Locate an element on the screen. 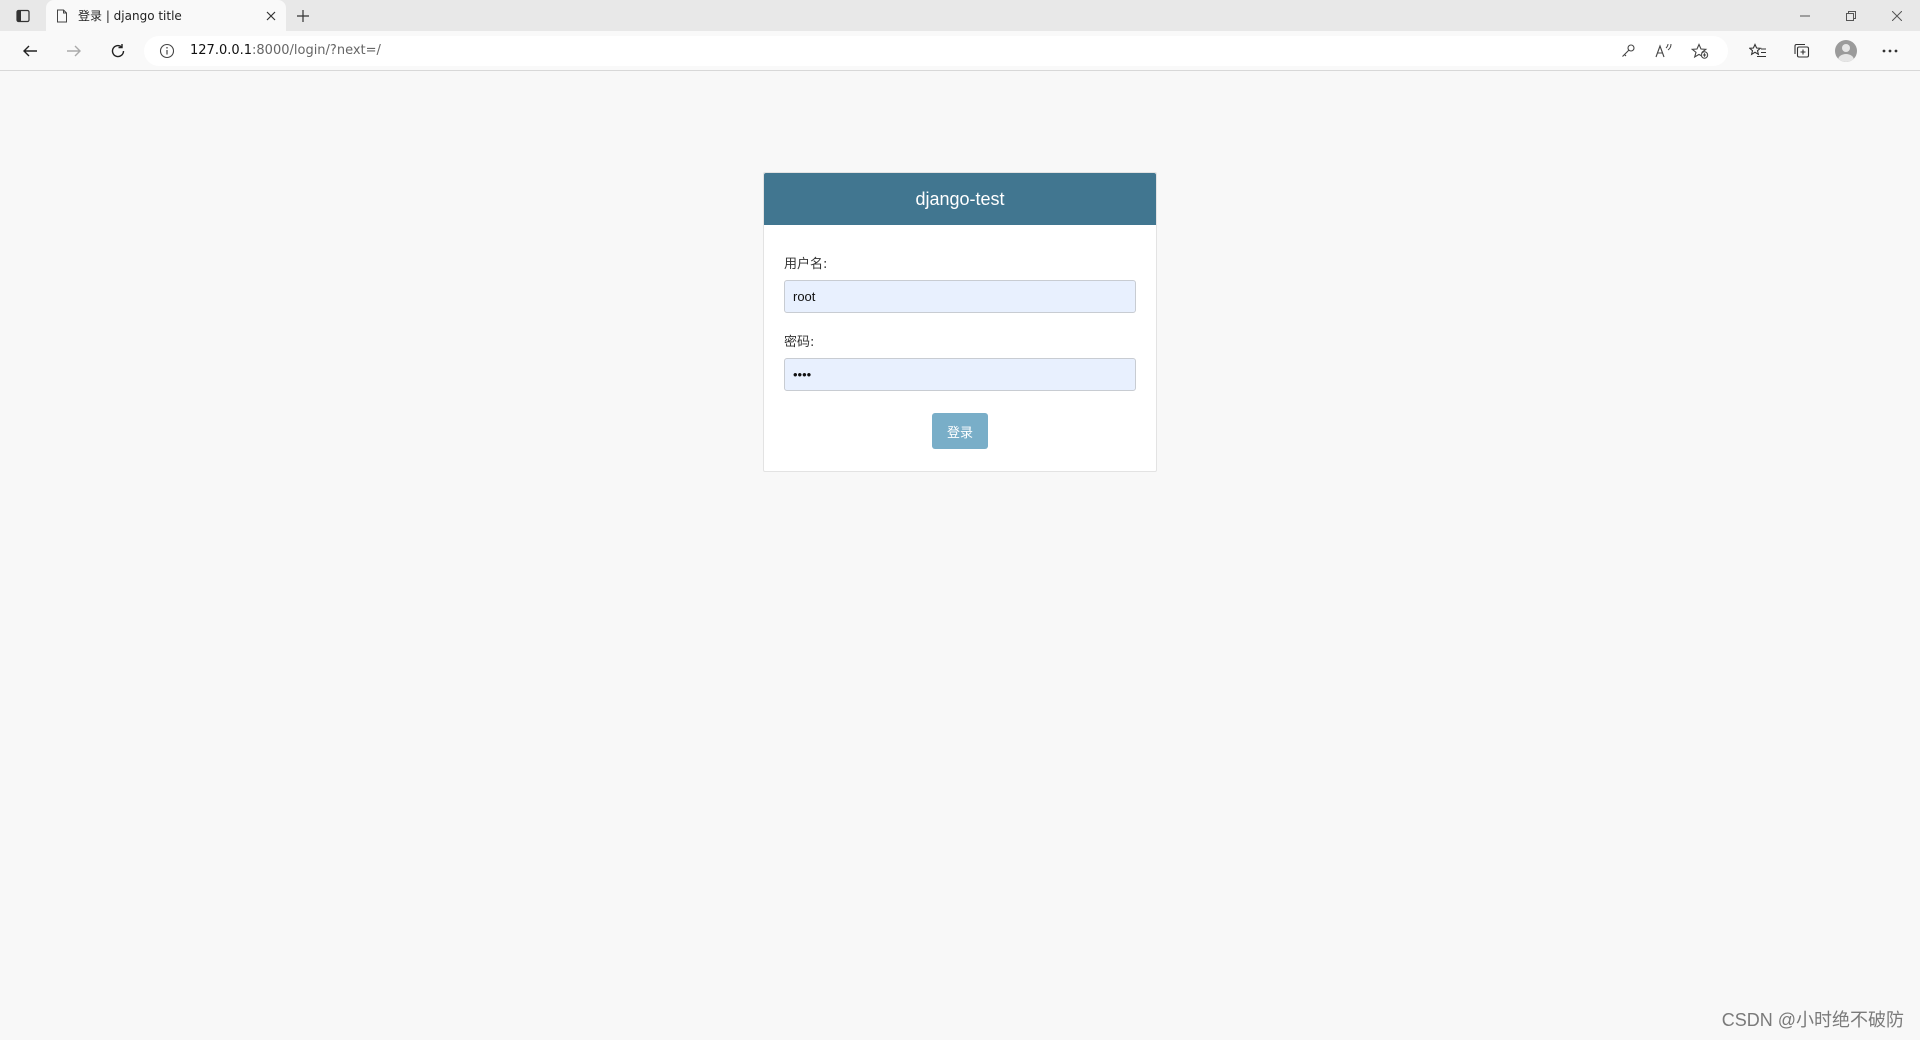  forward-button is located at coordinates (74, 51).